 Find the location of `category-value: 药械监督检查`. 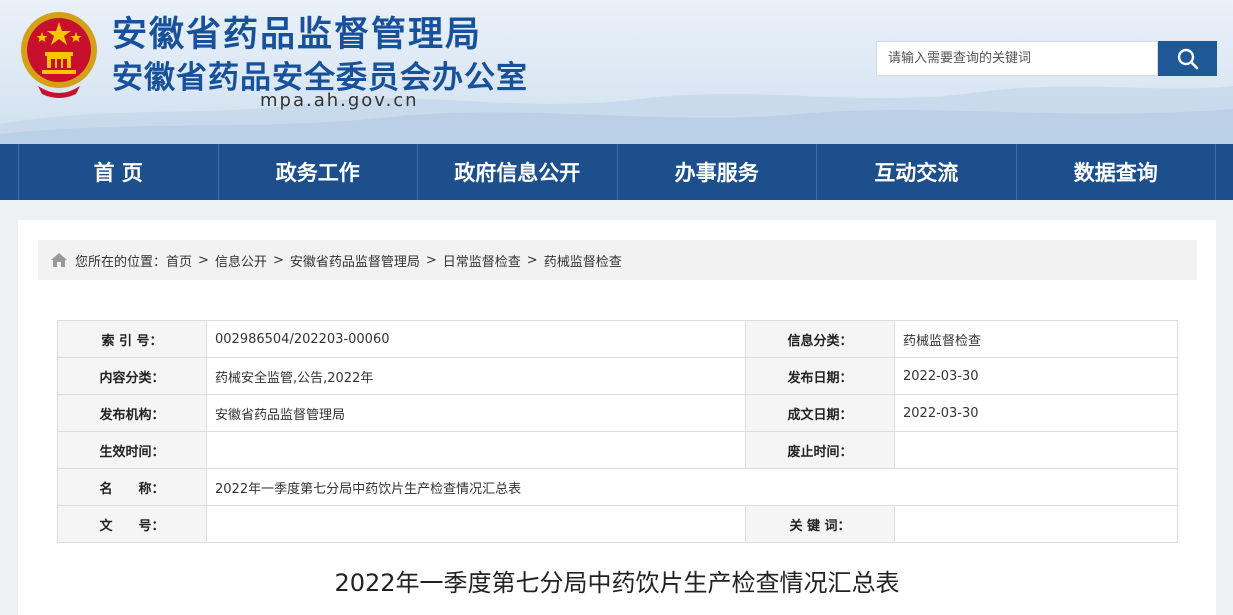

category-value: 药械监督检查 is located at coordinates (1036, 339).